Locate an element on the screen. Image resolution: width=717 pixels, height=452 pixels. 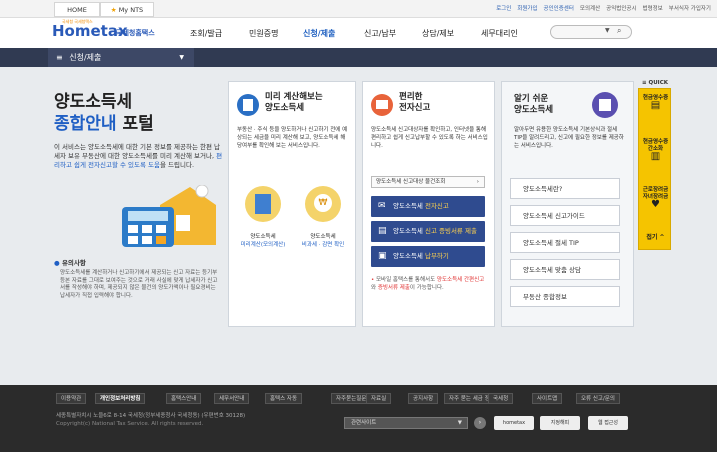
footer-badge-happy: 지정해피 is located at coordinates (560, 423).